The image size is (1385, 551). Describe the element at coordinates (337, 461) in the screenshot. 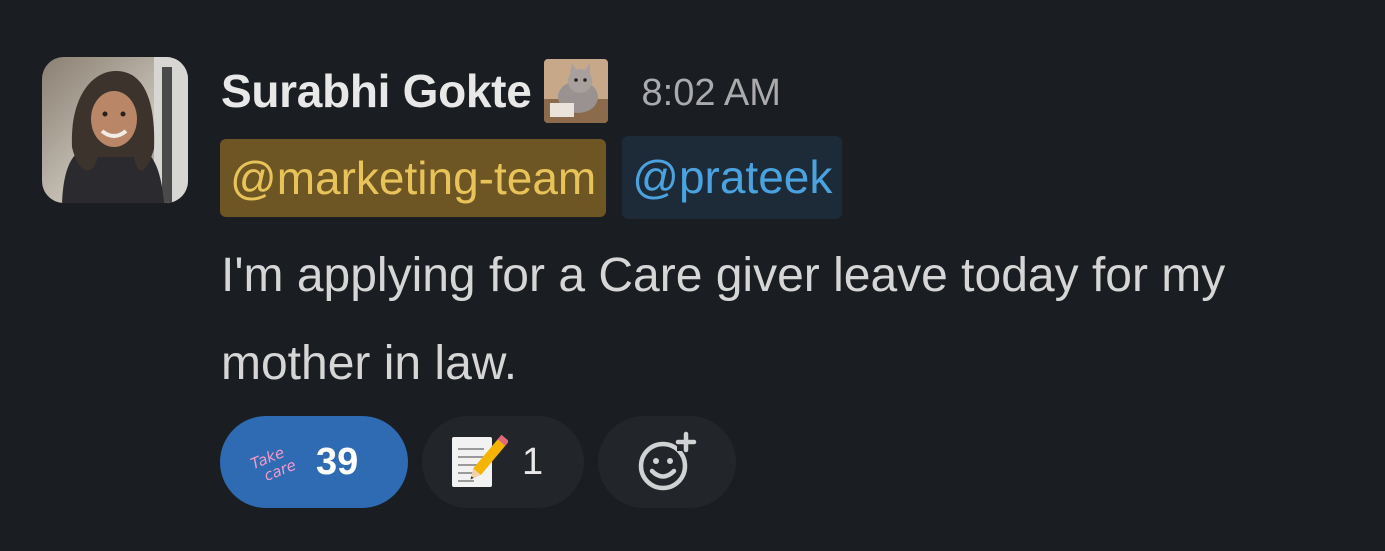

I see `reaction-count: 39` at that location.